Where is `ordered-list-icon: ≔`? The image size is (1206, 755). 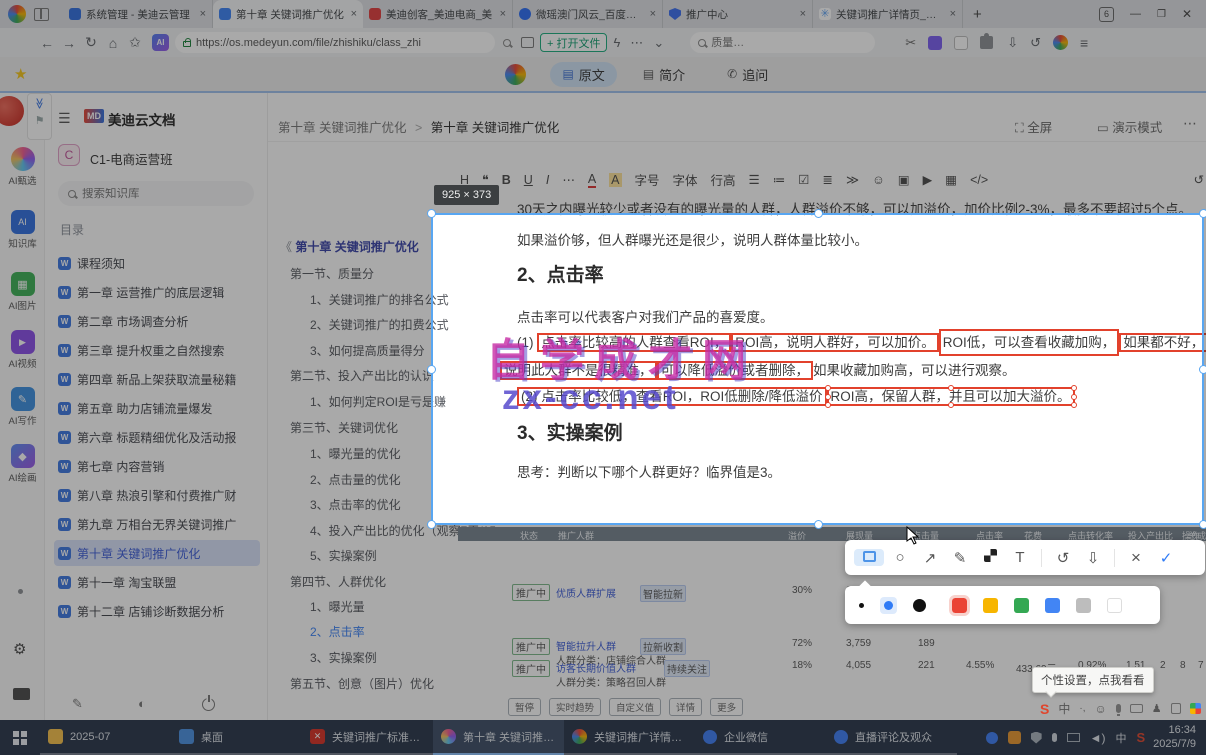 ordered-list-icon: ≔ is located at coordinates (779, 179).